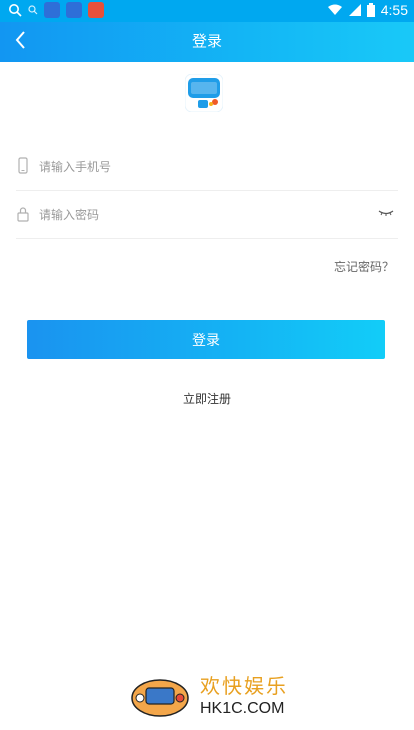 The height and width of the screenshot is (730, 414). I want to click on status-bar-right: 4 4:55, so click(367, 10).